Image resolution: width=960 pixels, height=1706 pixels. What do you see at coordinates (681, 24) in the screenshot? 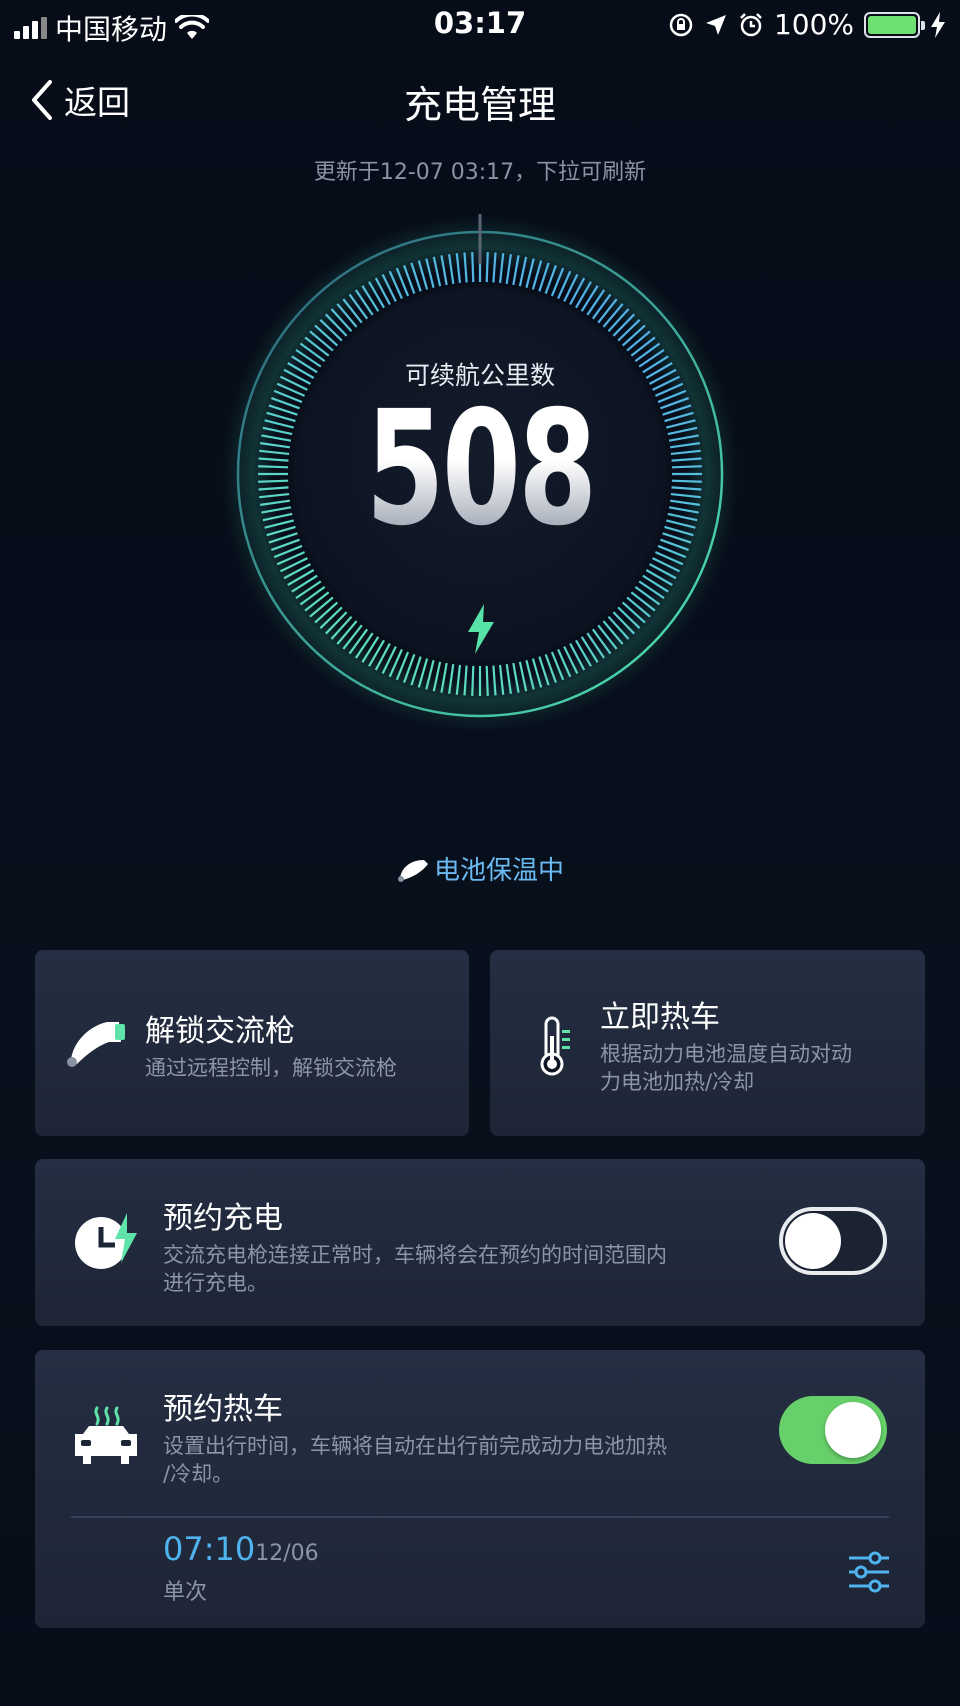
I see `rotation-lock-icon` at bounding box center [681, 24].